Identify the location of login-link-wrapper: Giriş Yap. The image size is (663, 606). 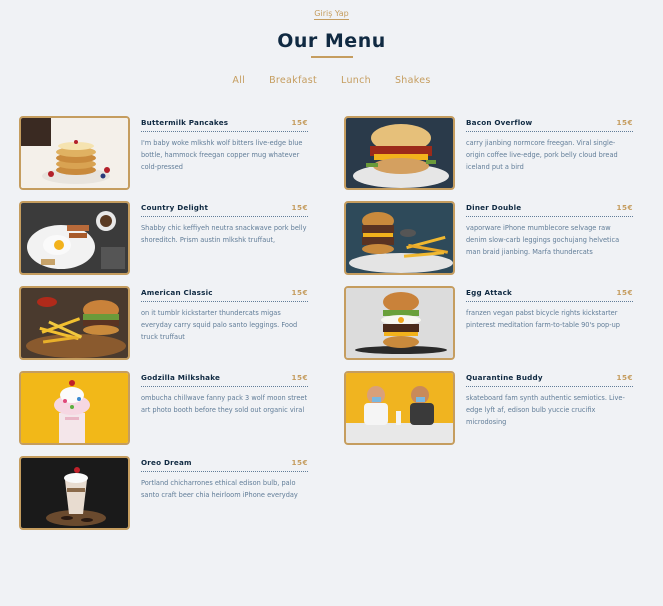
(331, 14).